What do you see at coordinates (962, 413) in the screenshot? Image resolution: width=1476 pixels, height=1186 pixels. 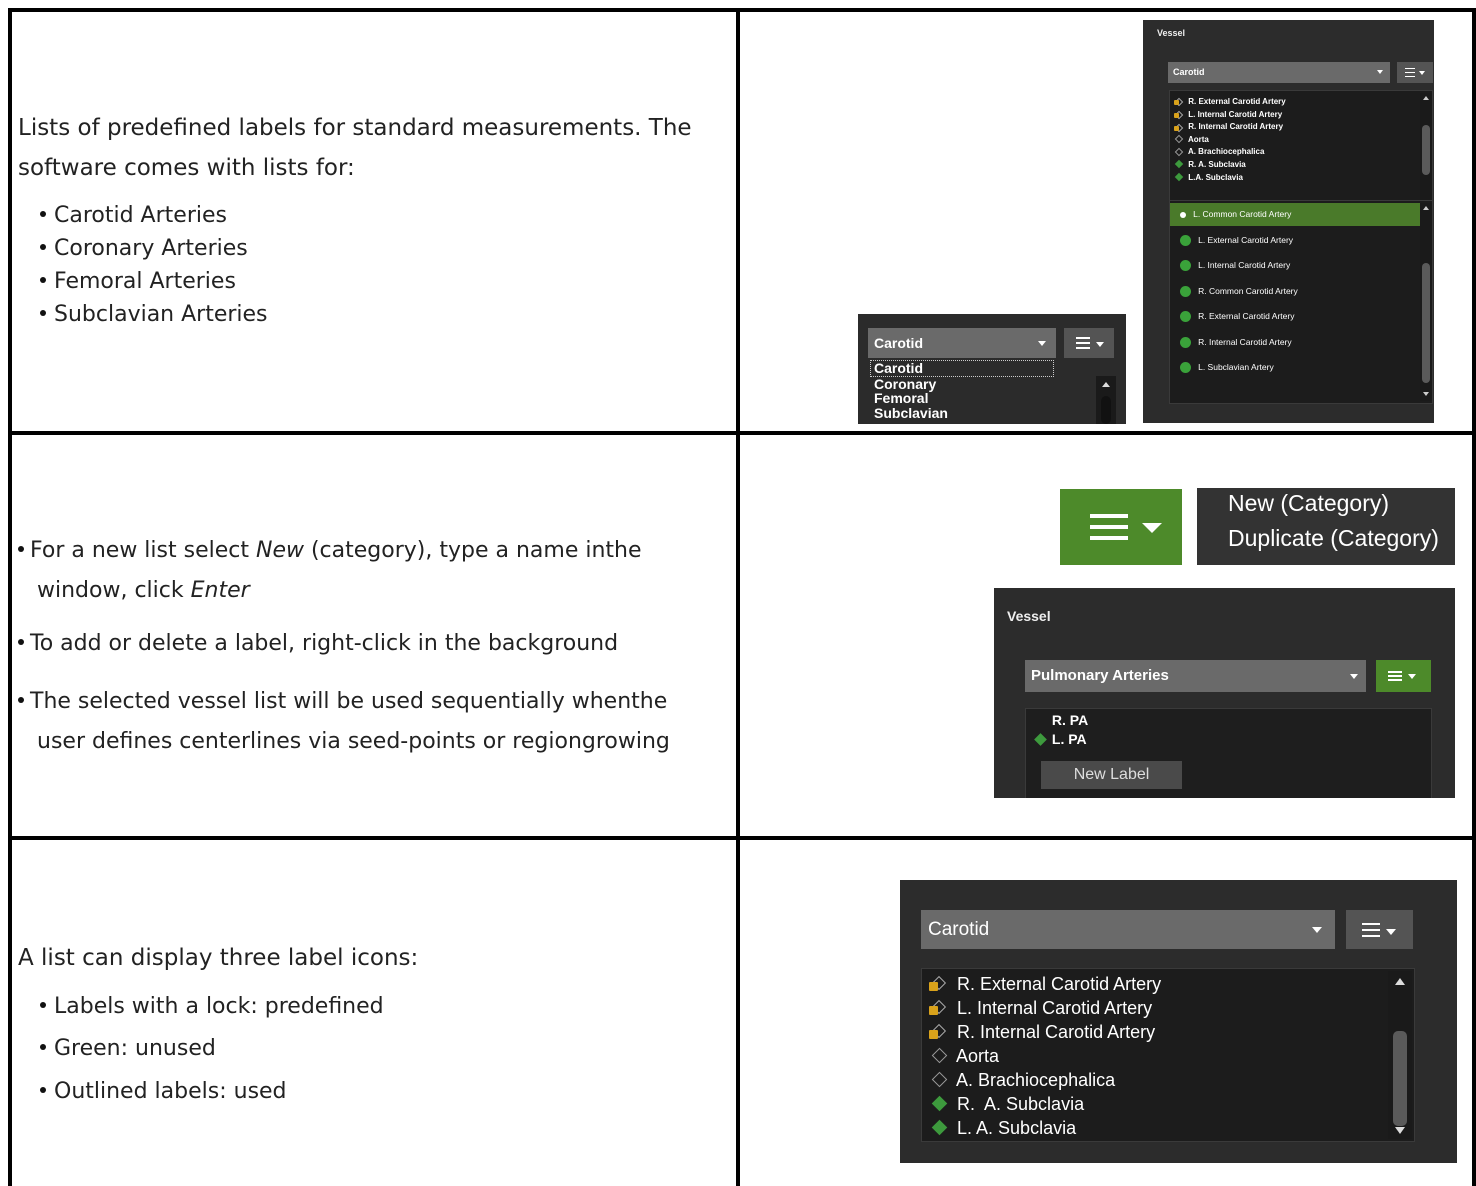 I see `dropdown-option: Subclavian` at bounding box center [962, 413].